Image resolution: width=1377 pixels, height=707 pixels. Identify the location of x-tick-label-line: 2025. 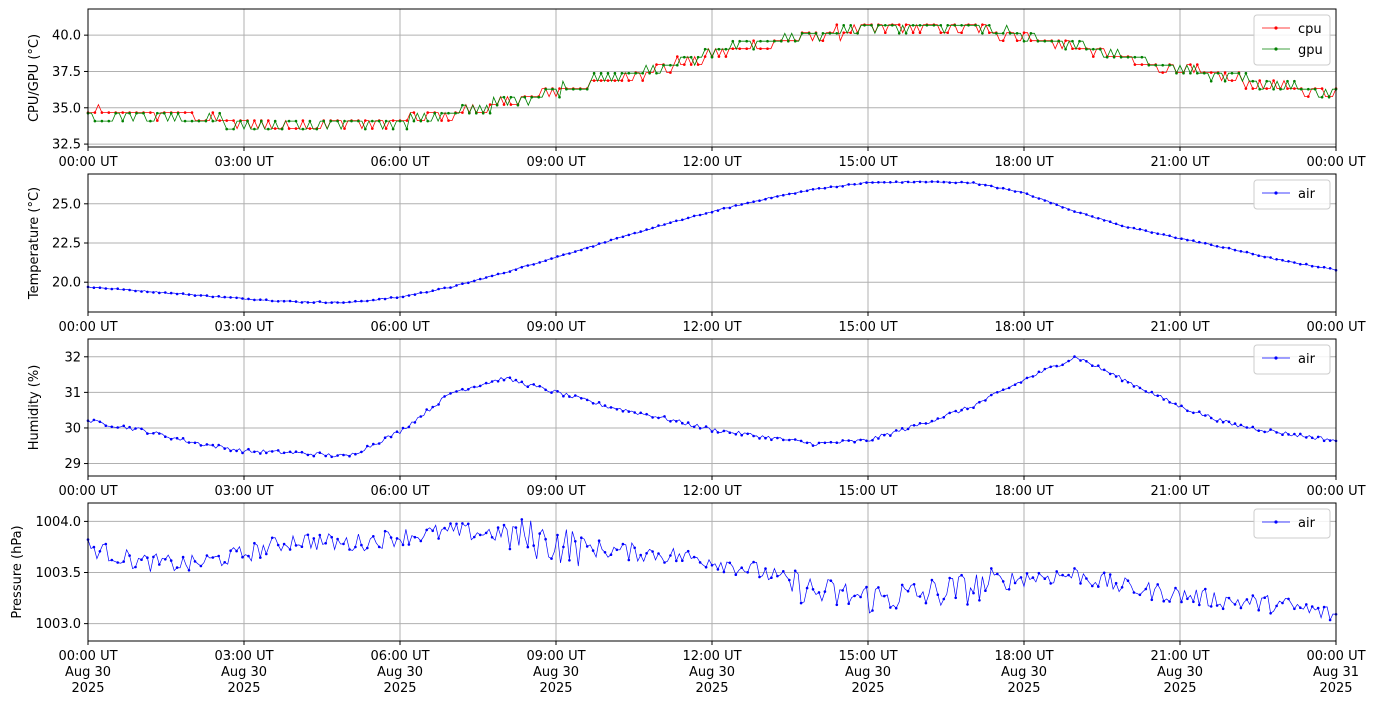
(1335, 688).